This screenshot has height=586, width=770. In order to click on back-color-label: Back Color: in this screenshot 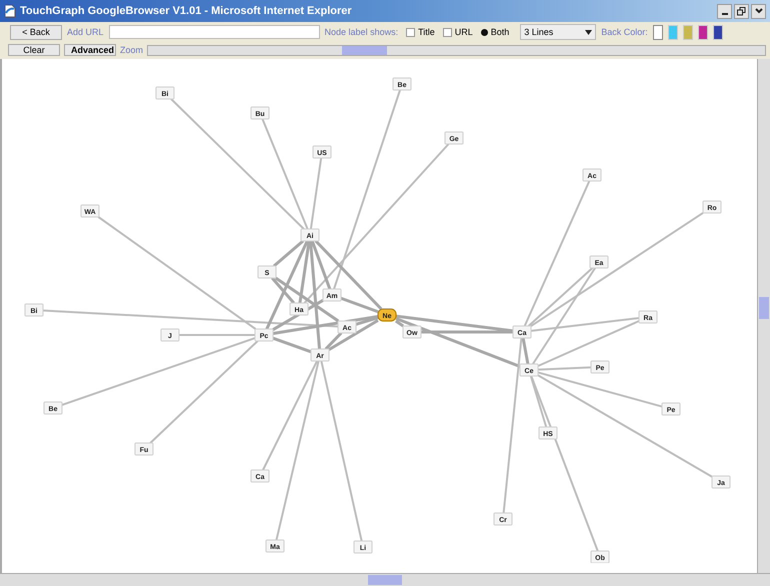, I will do `click(624, 32)`.